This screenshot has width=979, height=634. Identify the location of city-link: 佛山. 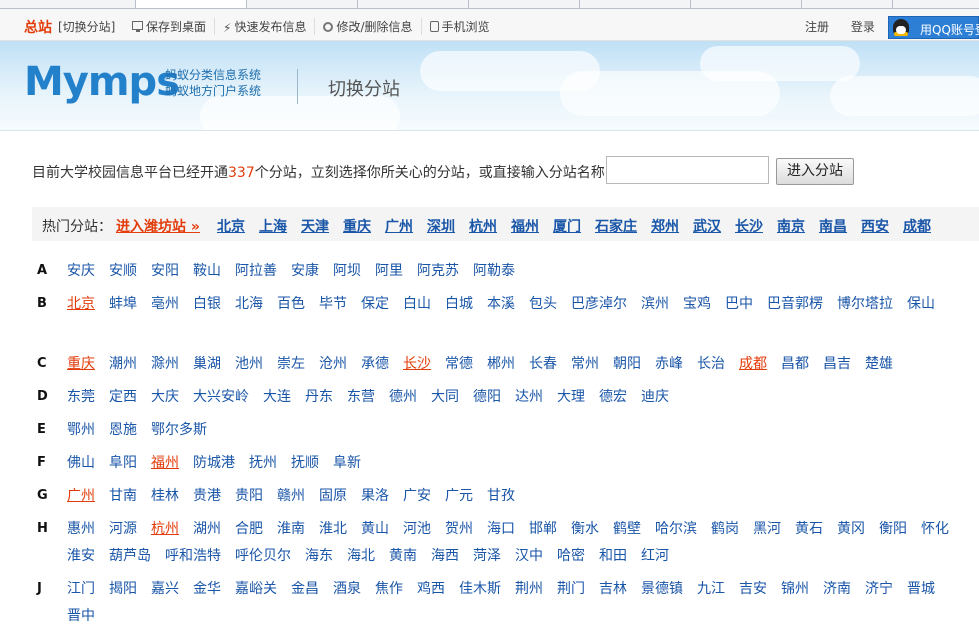
(81, 467).